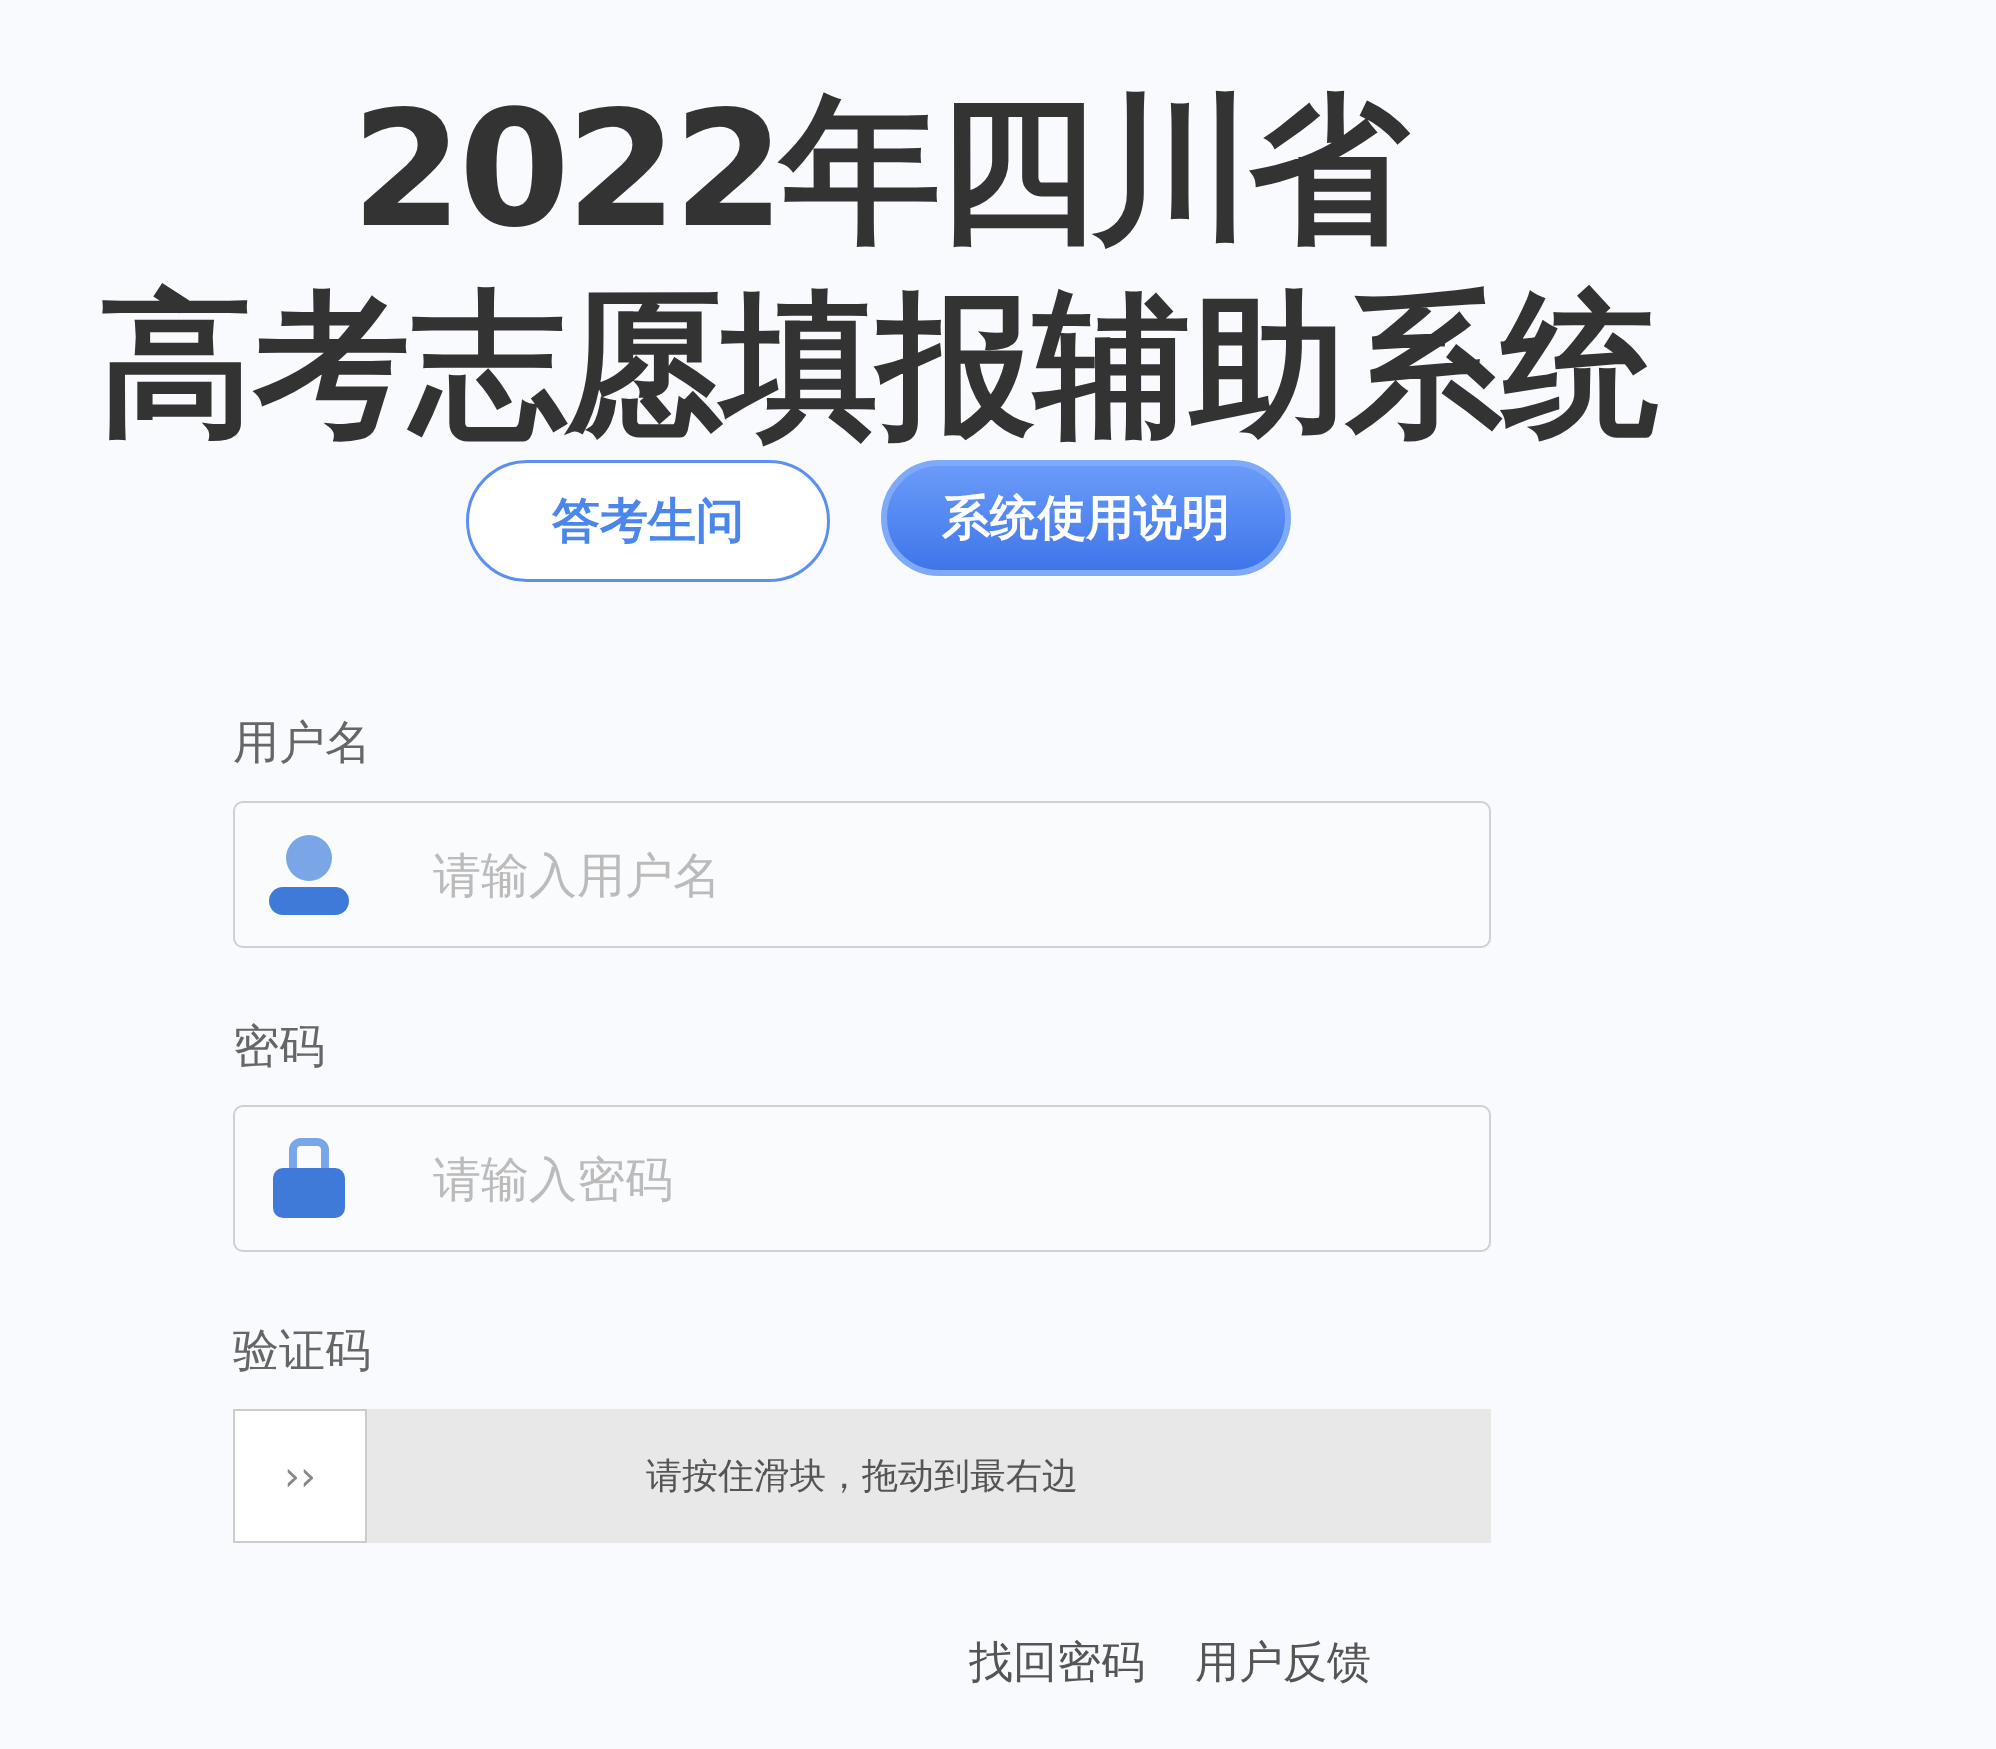  What do you see at coordinates (300, 1476) in the screenshot?
I see `slider-handle: ››` at bounding box center [300, 1476].